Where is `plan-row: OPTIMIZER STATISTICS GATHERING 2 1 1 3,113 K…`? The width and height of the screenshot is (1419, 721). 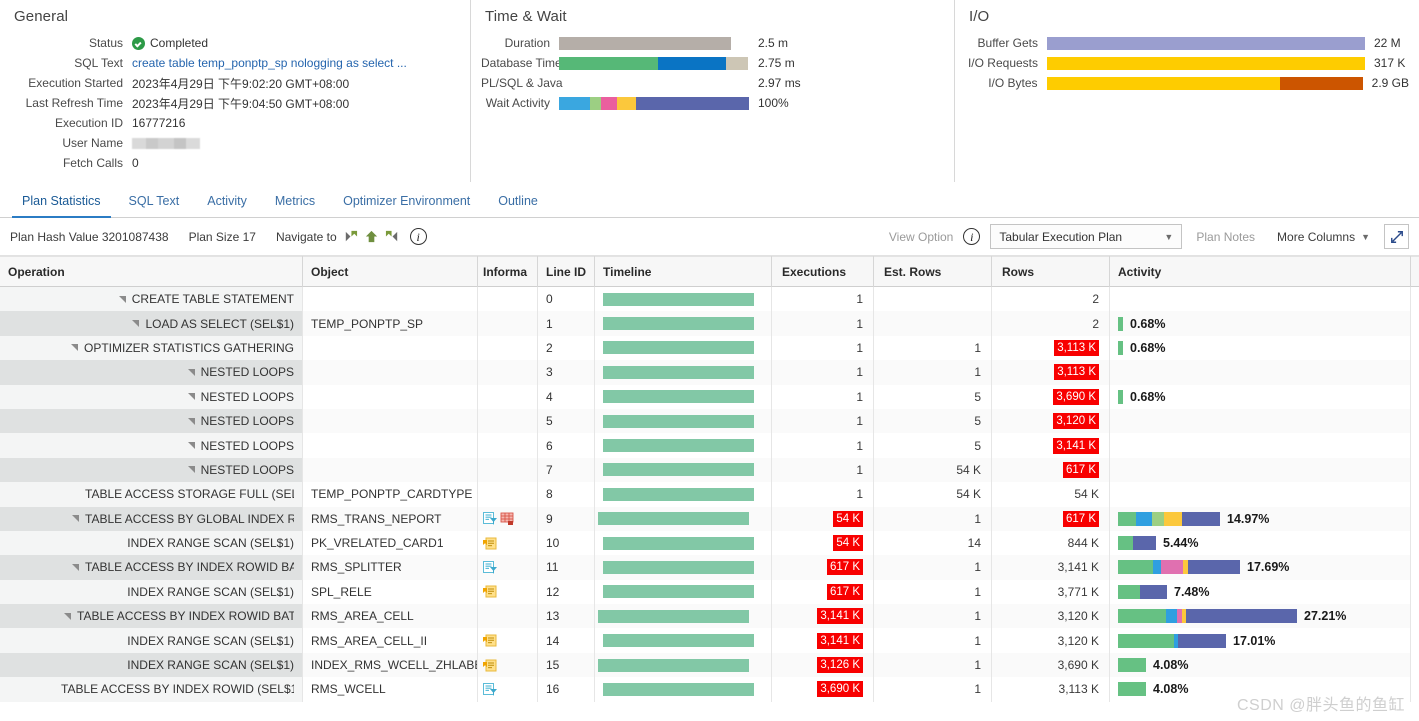
plan-row: OPTIMIZER STATISTICS GATHERING 2 1 1 3,113 K… is located at coordinates (709, 348).